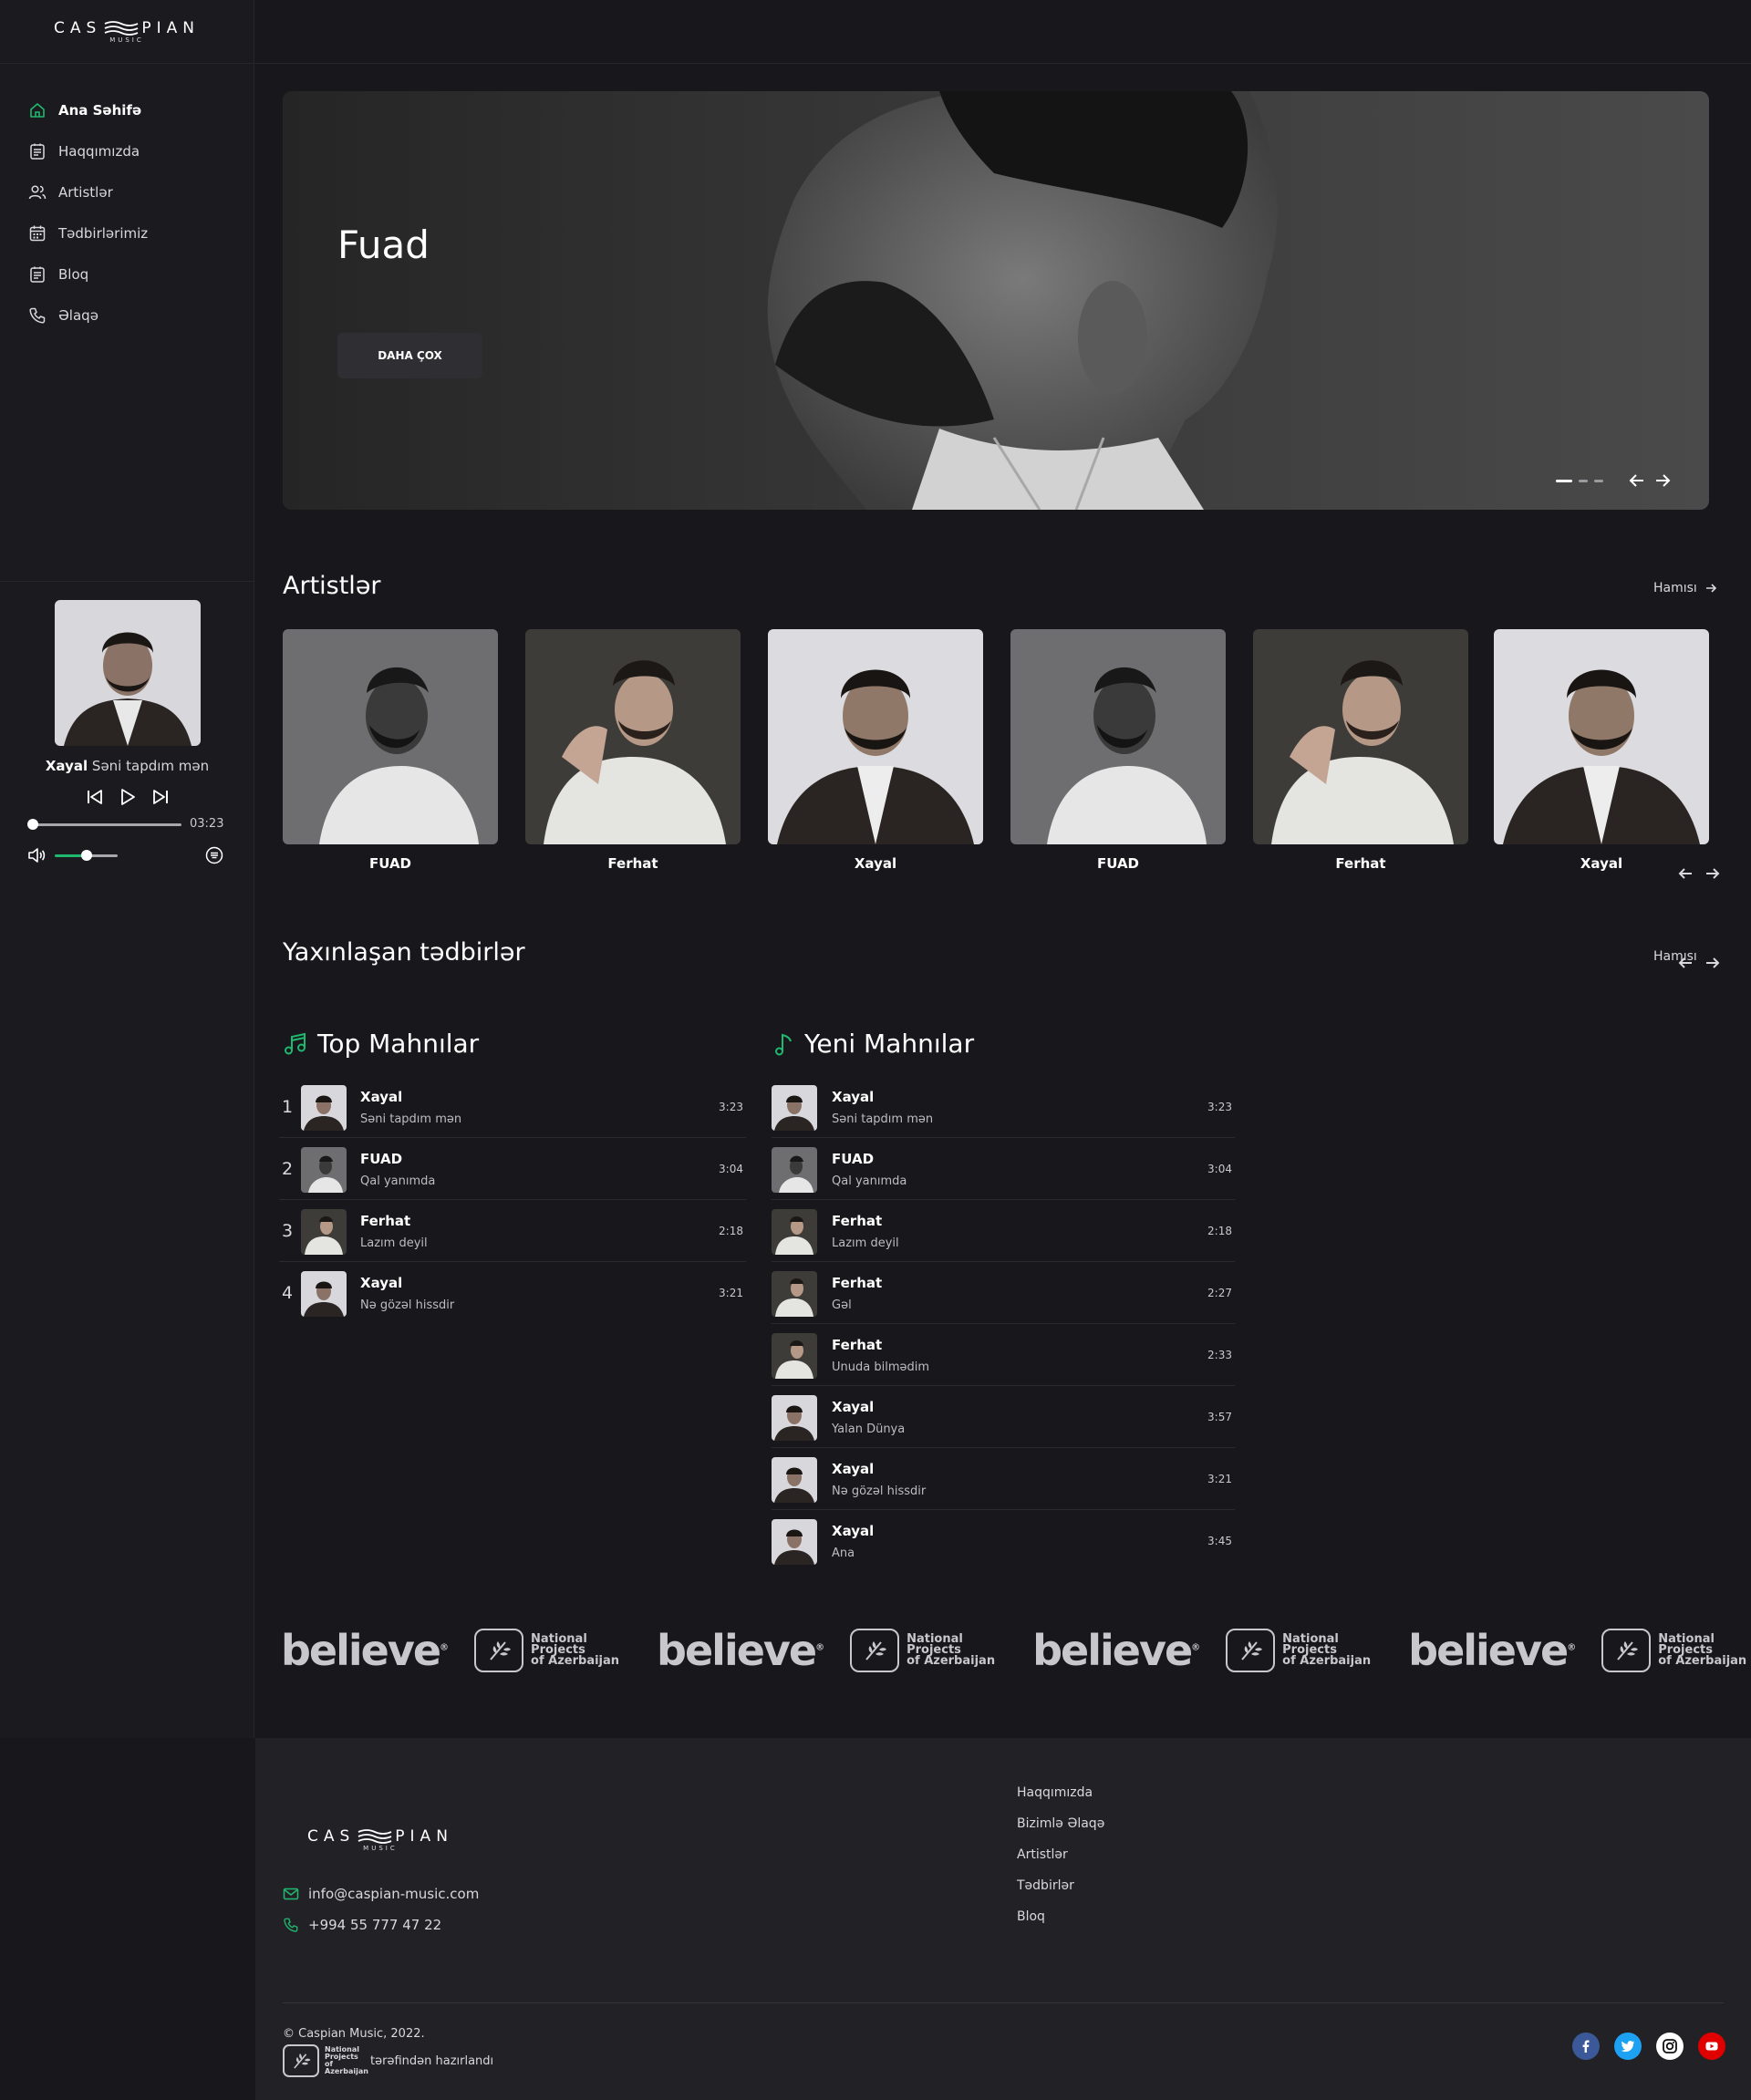 This screenshot has height=2100, width=1751. I want to click on song-row: FUAD Qal yanımda 3:04, so click(1003, 1169).